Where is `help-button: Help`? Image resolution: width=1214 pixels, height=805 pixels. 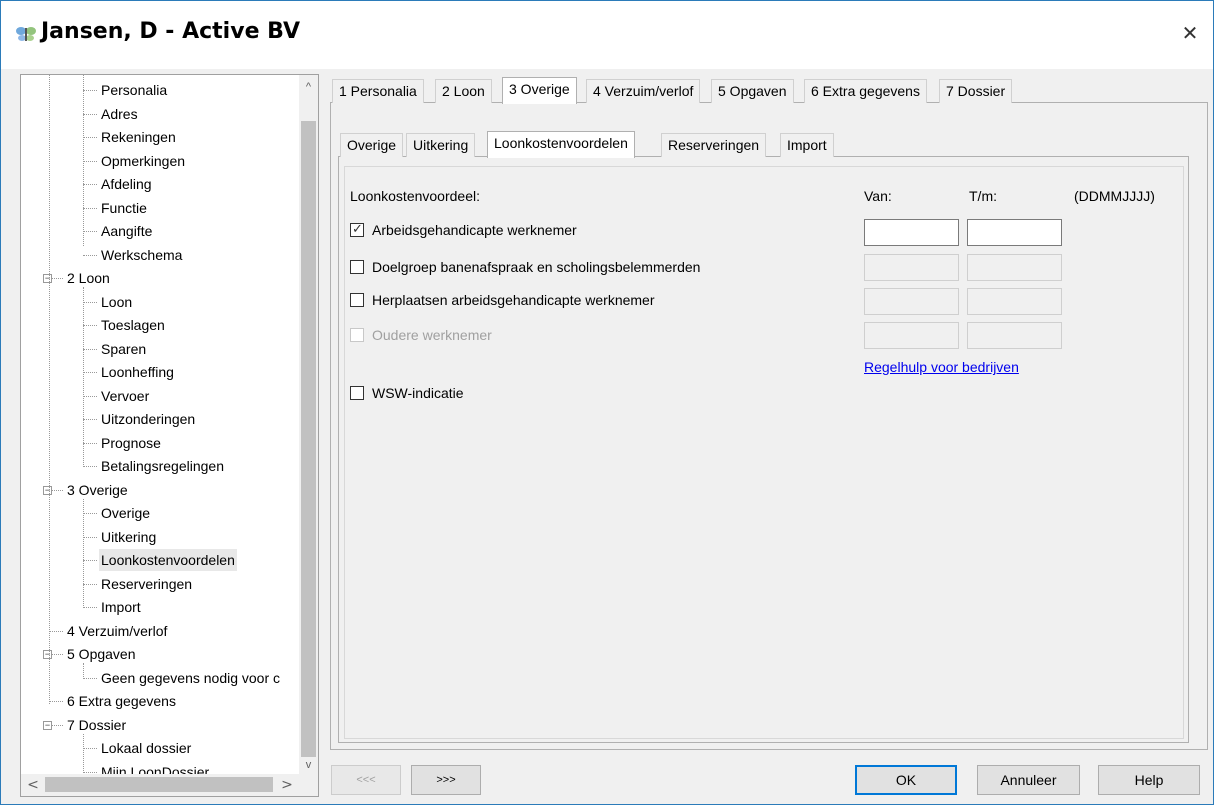 help-button: Help is located at coordinates (1149, 780).